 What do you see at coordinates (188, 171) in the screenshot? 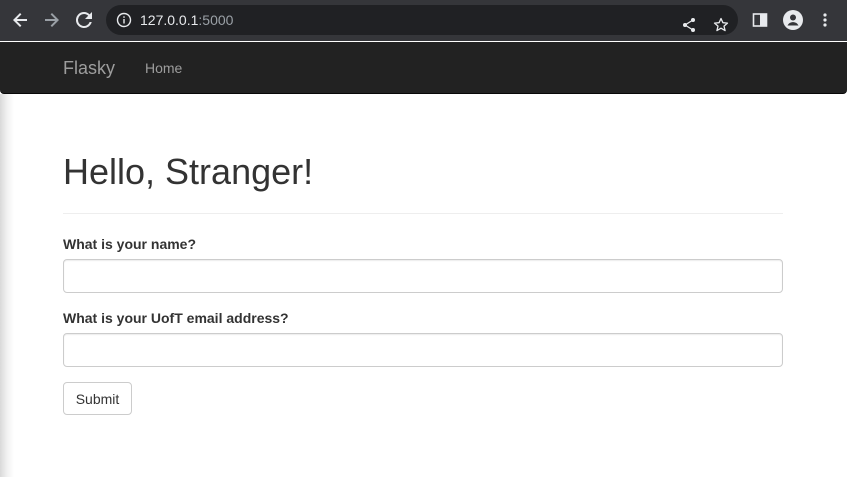
I see `page-title: Hello, Stranger!` at bounding box center [188, 171].